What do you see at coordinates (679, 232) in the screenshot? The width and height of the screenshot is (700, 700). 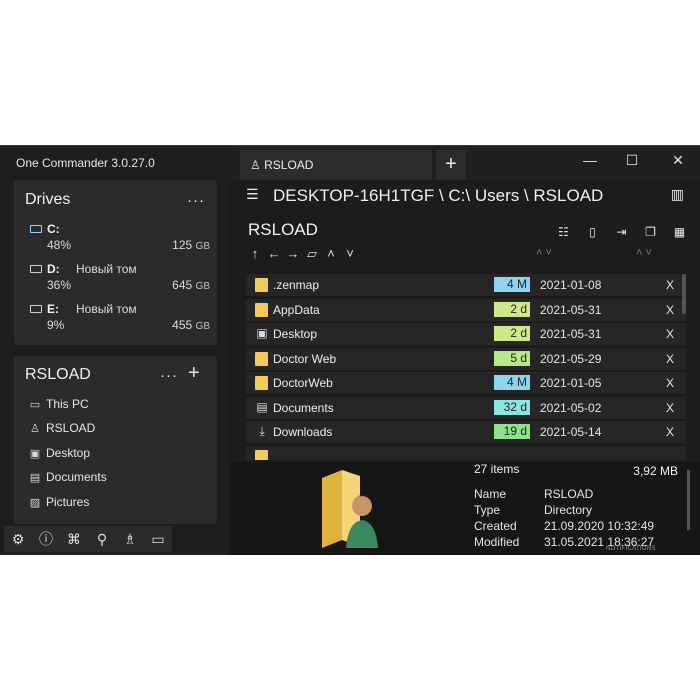 I see `paste-icon: ▦` at bounding box center [679, 232].